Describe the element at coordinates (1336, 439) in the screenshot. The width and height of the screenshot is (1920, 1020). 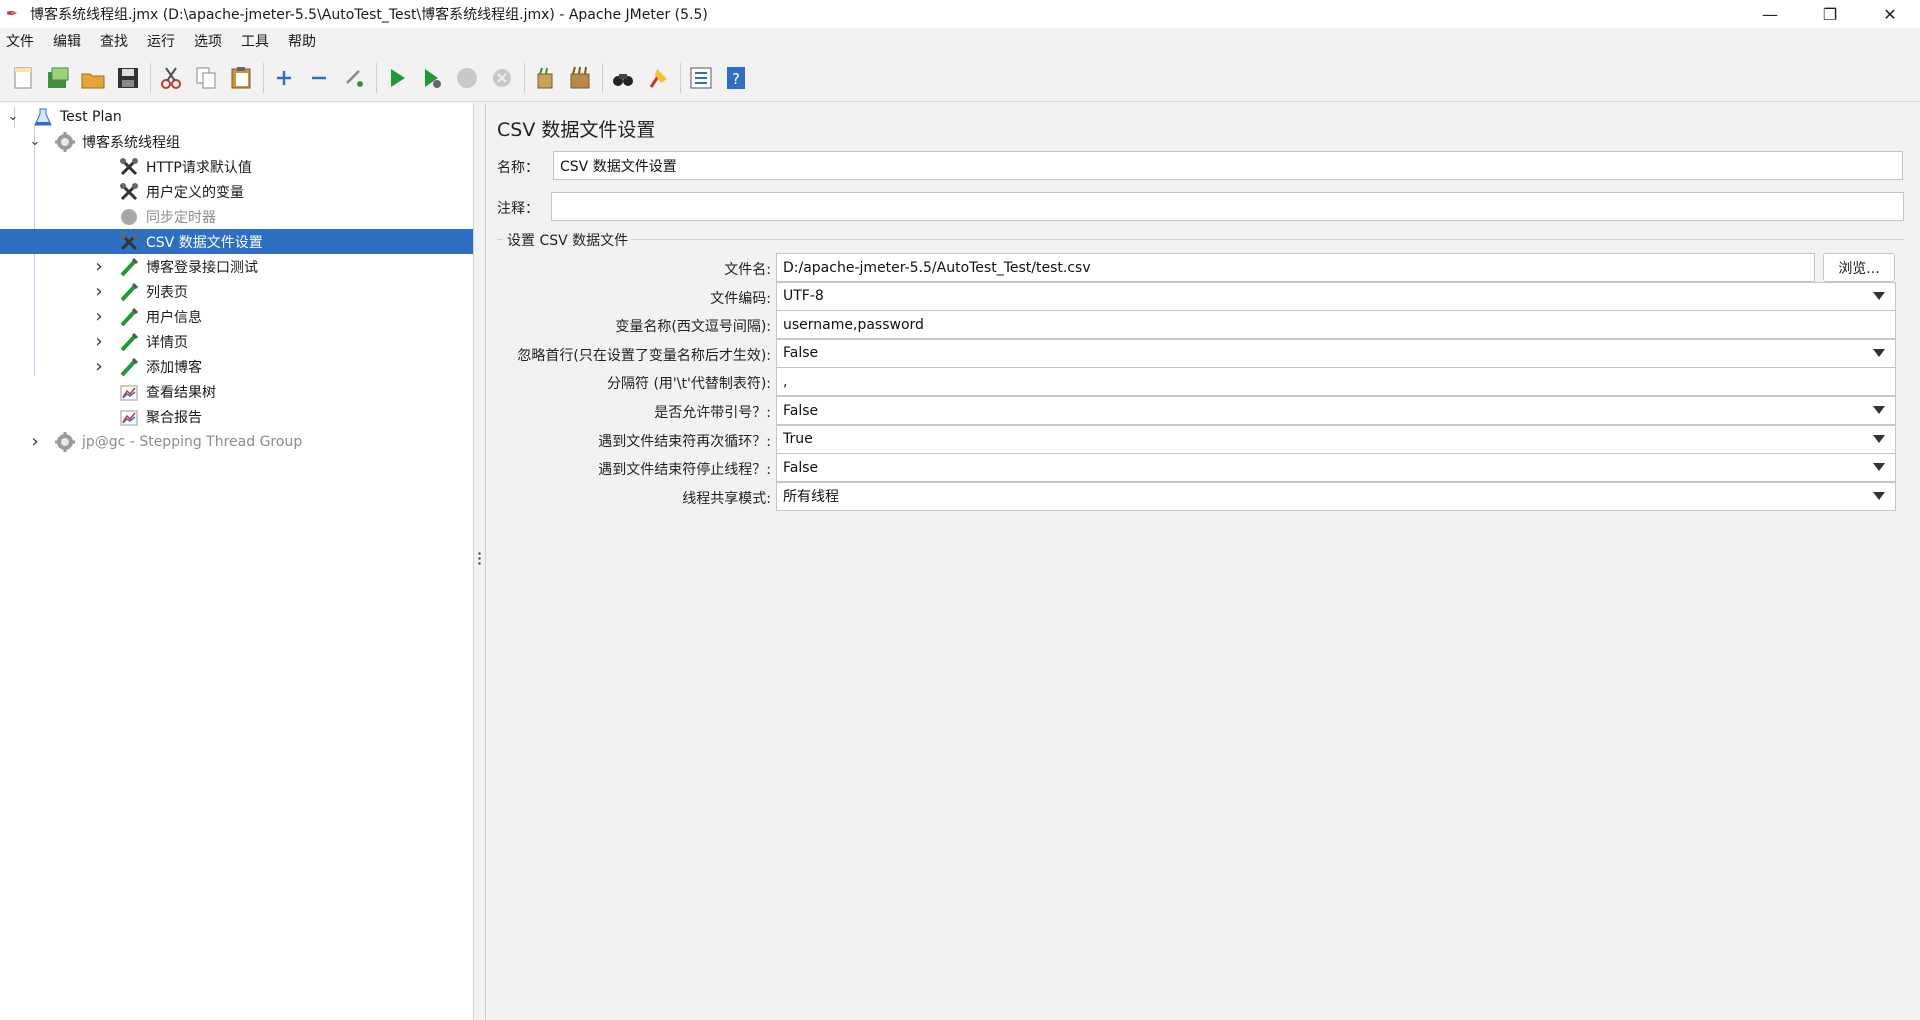
I see `recycle-on-eof-select: True` at that location.